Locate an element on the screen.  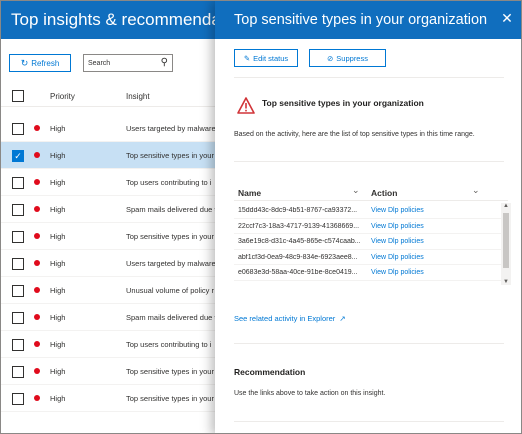
edit-status-label: Edit status is located at coordinates (271, 58).